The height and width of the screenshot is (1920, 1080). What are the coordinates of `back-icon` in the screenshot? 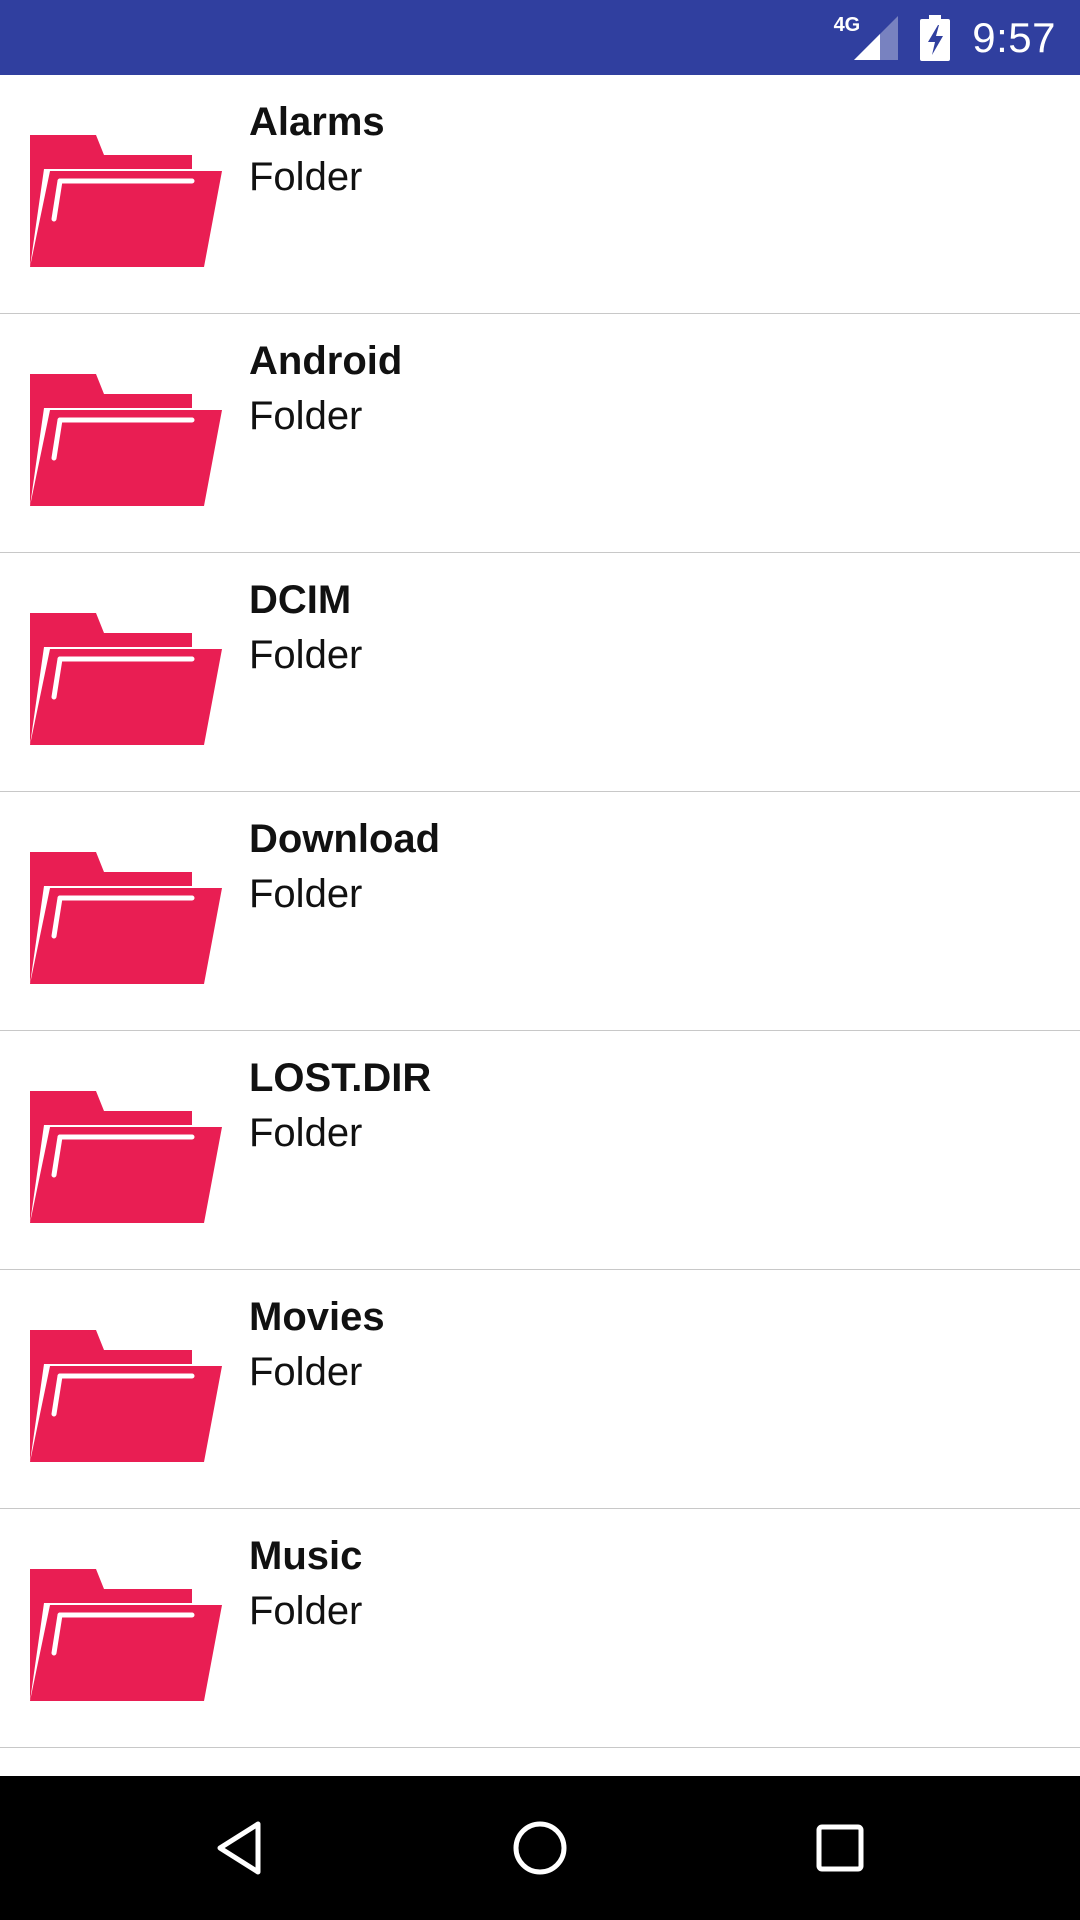 It's located at (239, 1848).